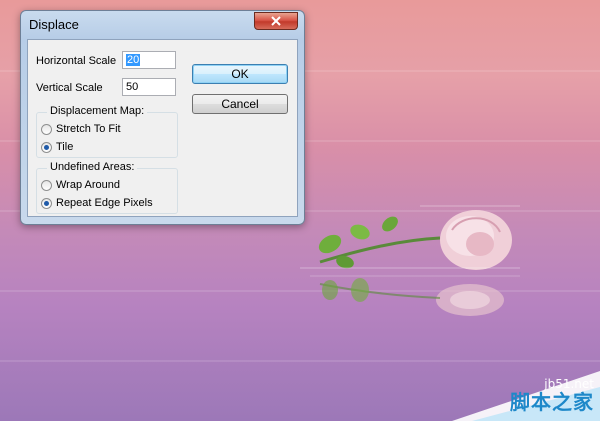  I want to click on radio-label: Wrap Around, so click(88, 185).